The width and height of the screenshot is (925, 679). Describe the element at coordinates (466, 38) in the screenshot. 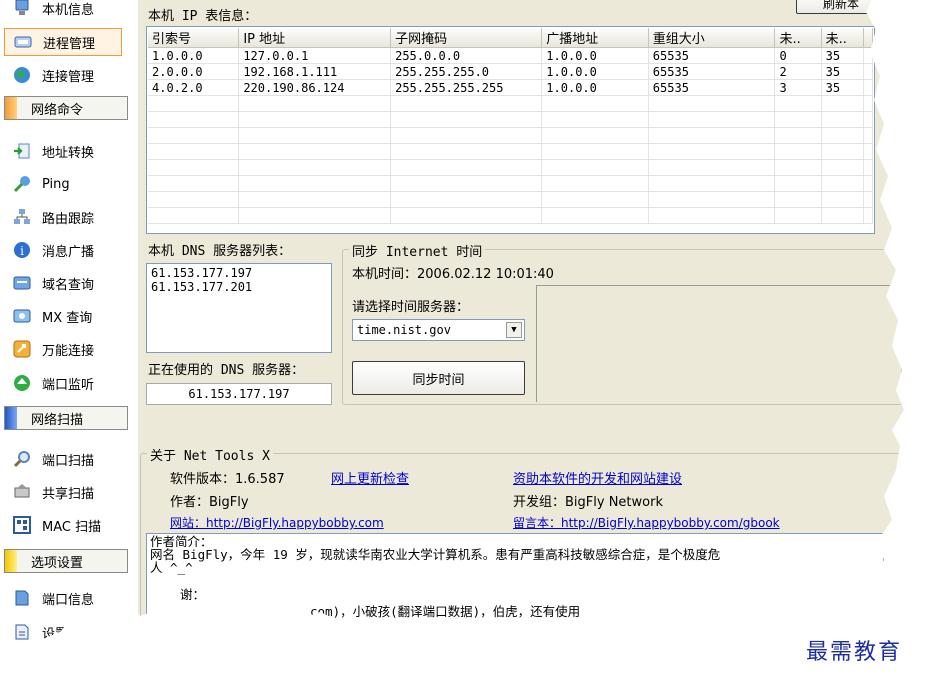

I see `column-header: 子网掩码` at that location.